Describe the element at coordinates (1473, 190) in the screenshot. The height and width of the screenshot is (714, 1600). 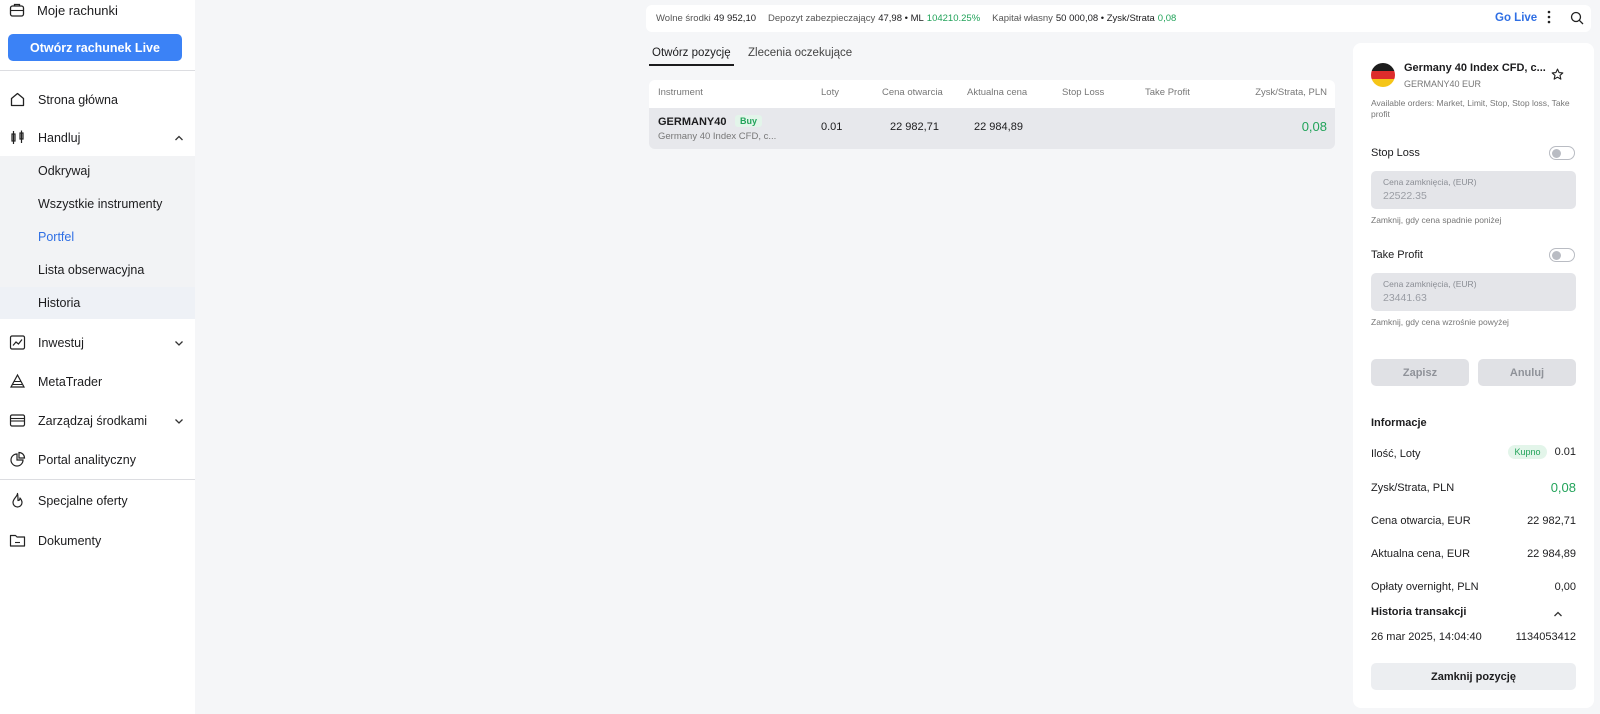
I see `stop-loss-field: Cena zamknięcia, (EUR) 22522.35` at that location.